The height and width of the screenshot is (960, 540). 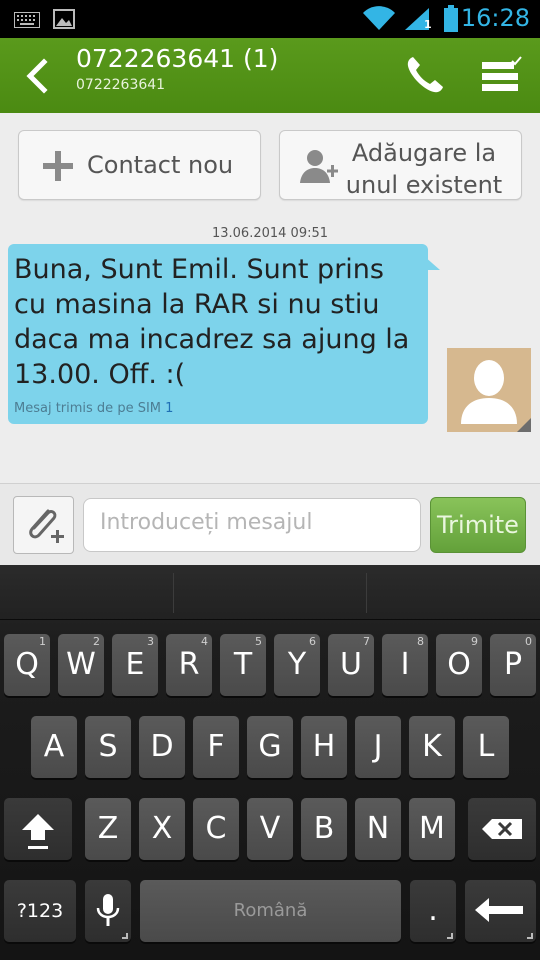 I want to click on key-b: B, so click(x=324, y=829).